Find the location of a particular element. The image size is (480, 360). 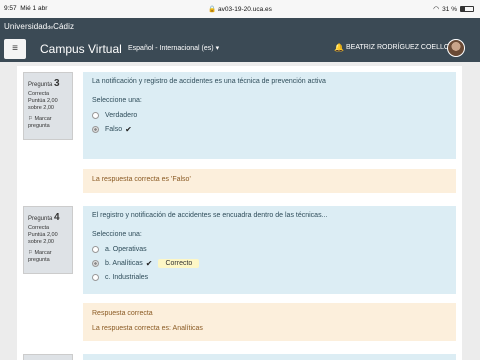

caret-down-icon: ▾ is located at coordinates (217, 48).